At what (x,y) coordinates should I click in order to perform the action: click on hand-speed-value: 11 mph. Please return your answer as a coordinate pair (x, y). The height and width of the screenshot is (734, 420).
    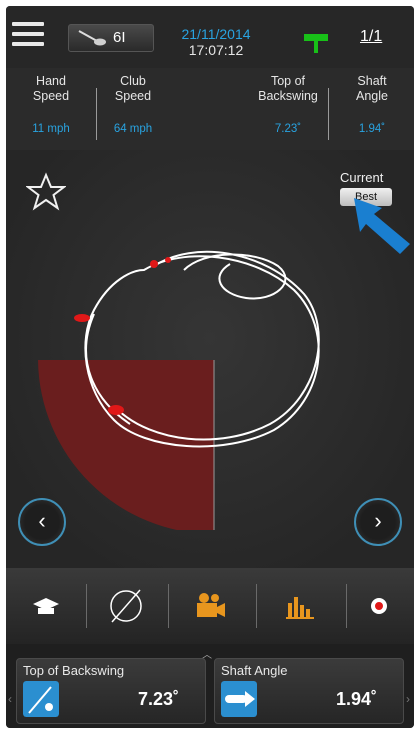
    Looking at the image, I should click on (51, 129).